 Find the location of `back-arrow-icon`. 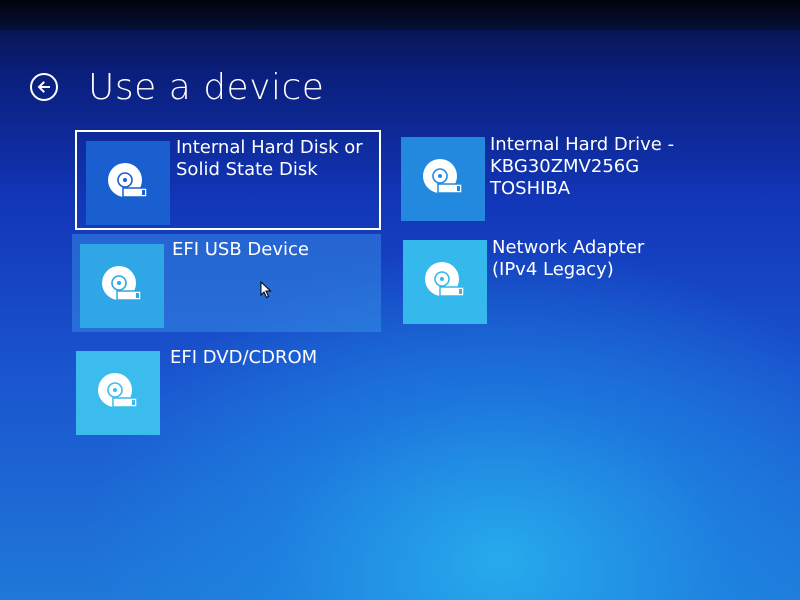

back-arrow-icon is located at coordinates (43, 87).